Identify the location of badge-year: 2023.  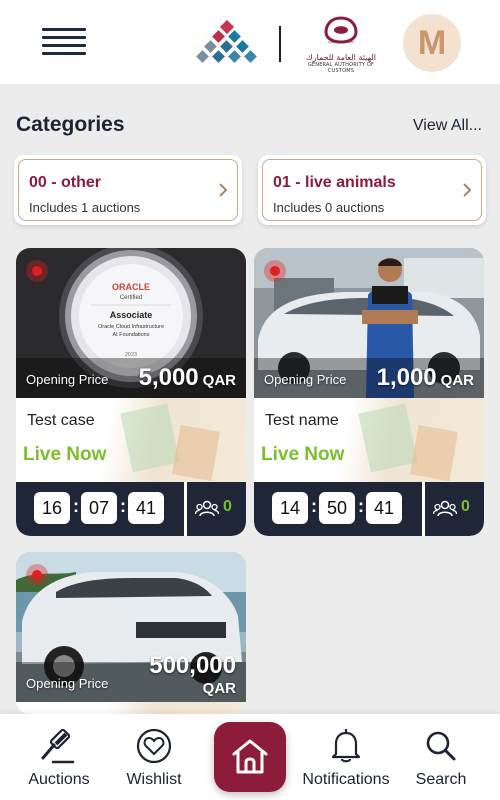
(131, 355).